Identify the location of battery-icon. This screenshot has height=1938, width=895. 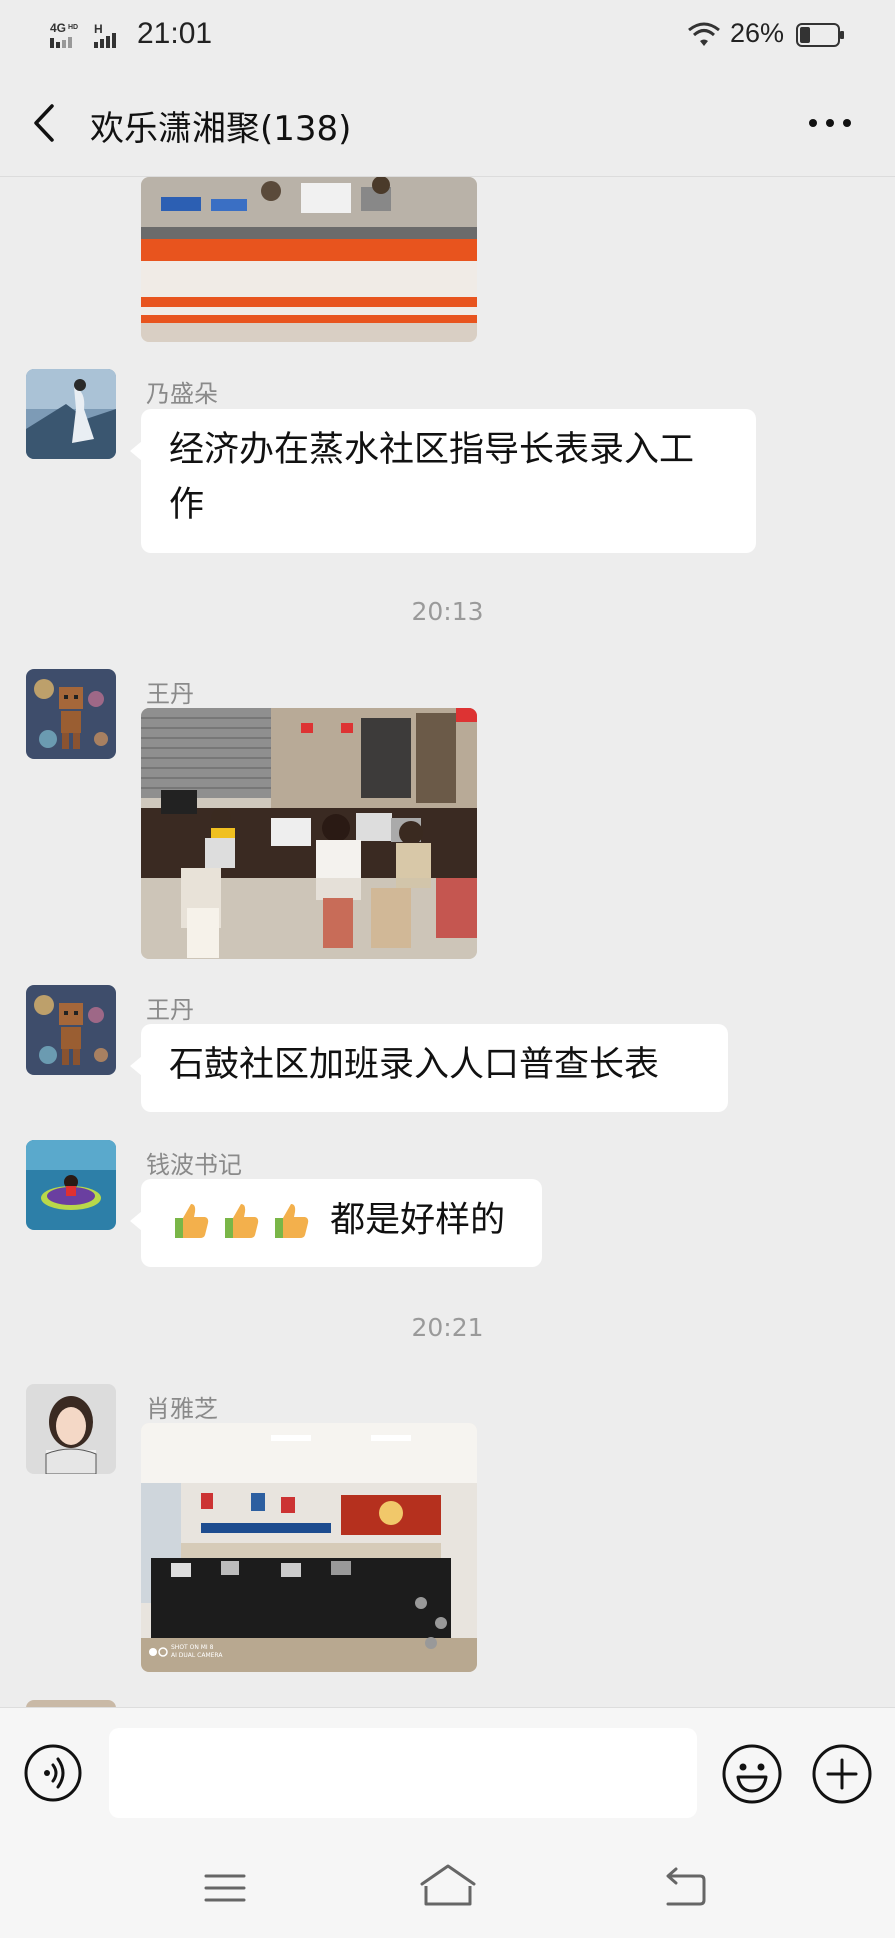
(820, 35).